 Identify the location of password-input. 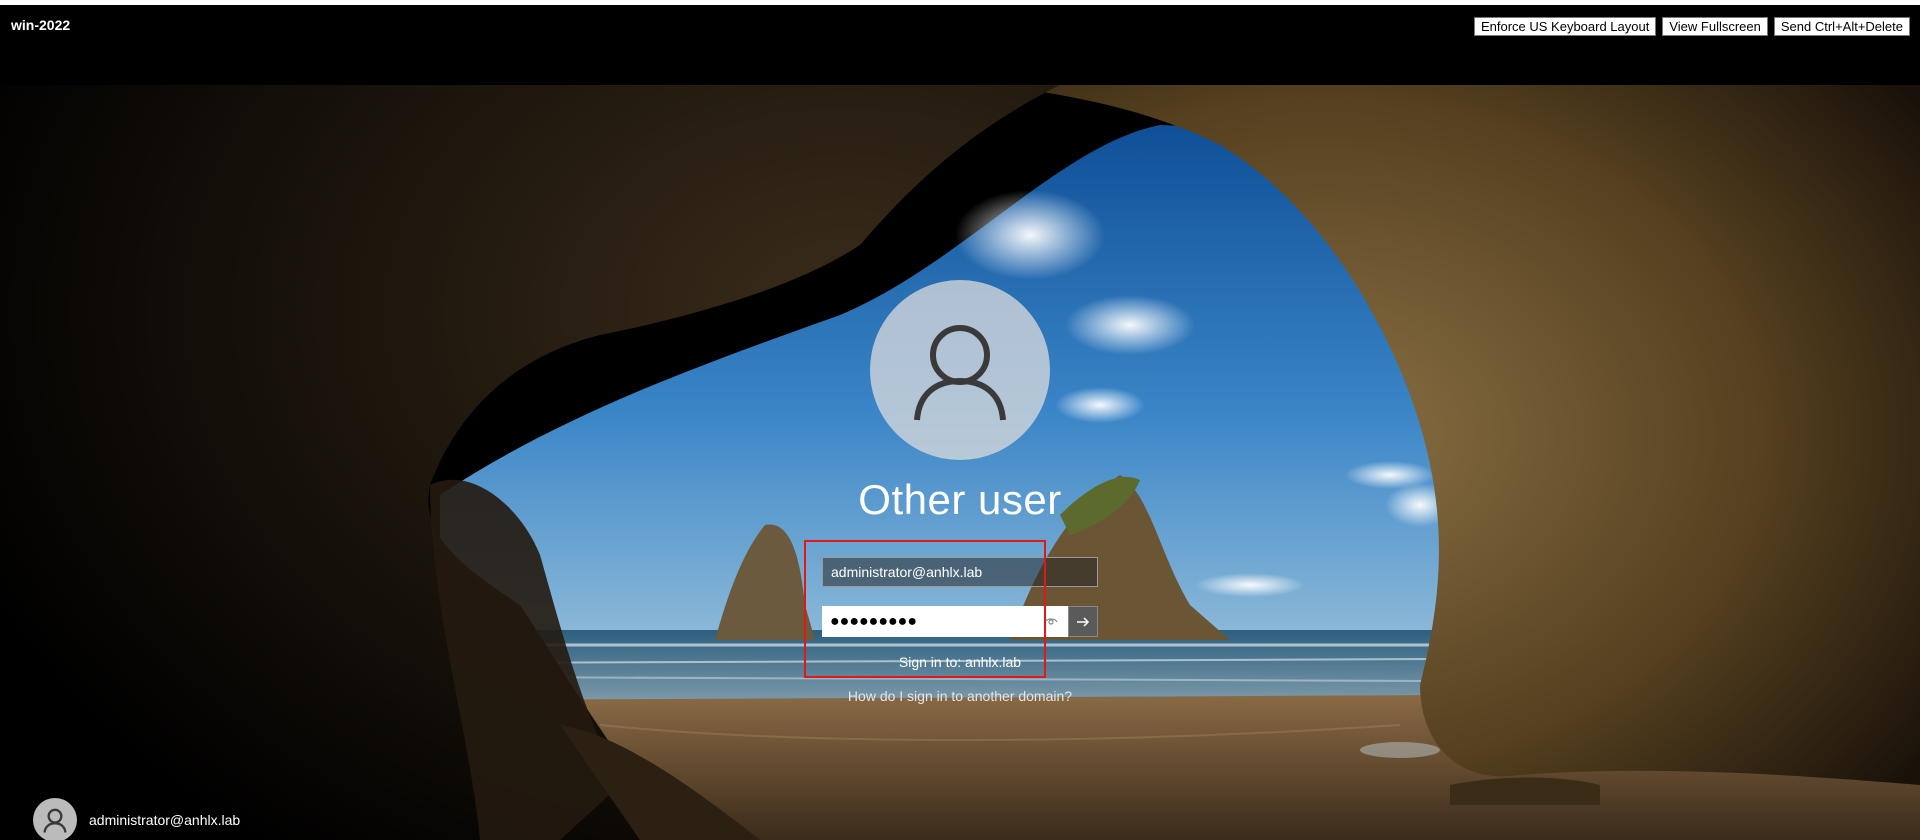
(945, 621).